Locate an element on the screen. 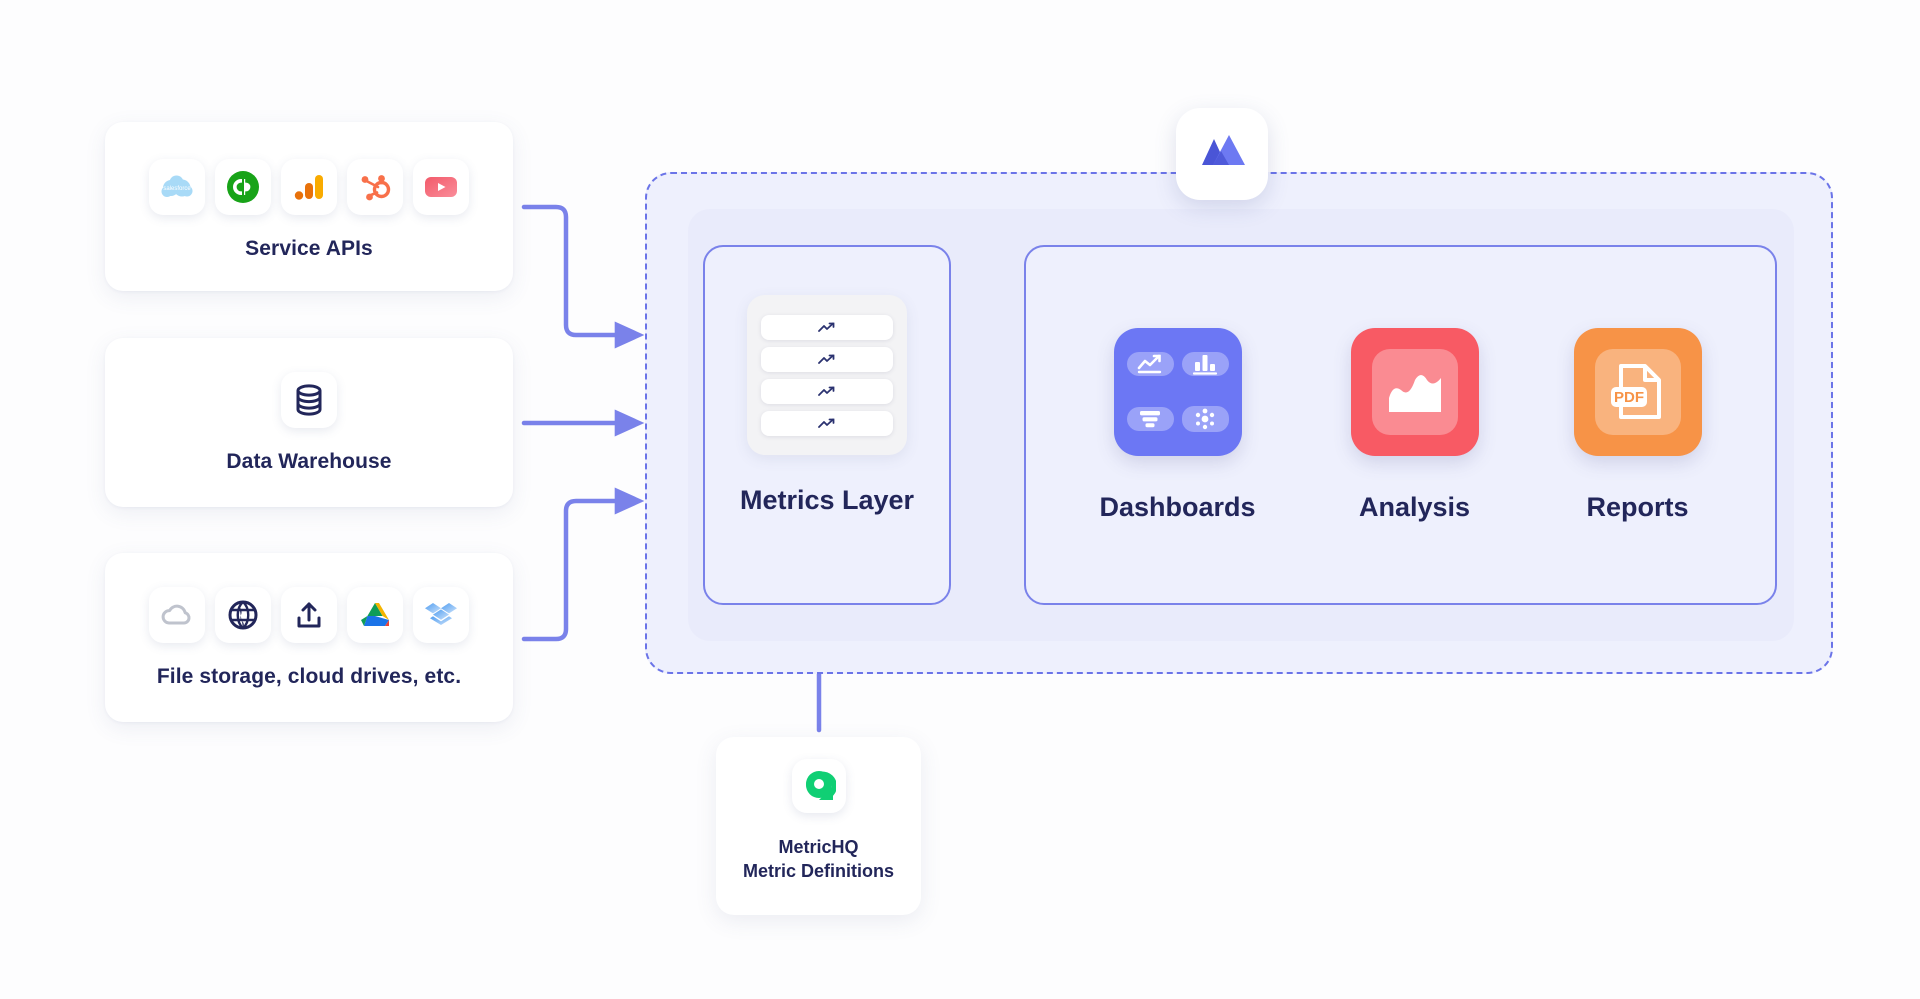 The image size is (1920, 999). line-chart-icon is located at coordinates (1150, 363).